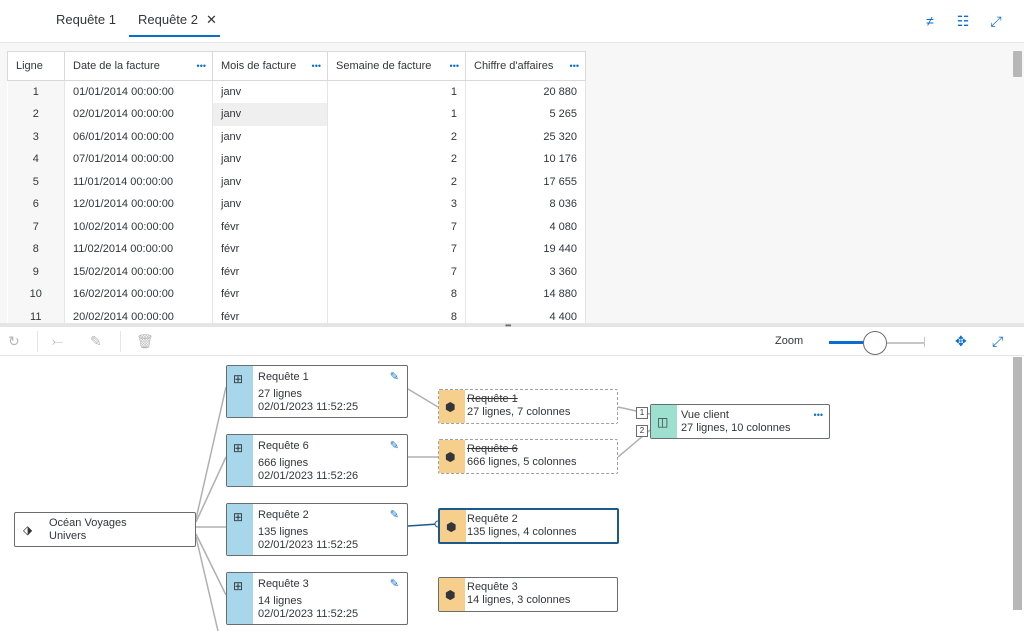 This screenshot has height=631, width=1024. I want to click on view-node-vue-client: ◫ Vue client 27 lignes, 10 colonnes •••, so click(740, 421).